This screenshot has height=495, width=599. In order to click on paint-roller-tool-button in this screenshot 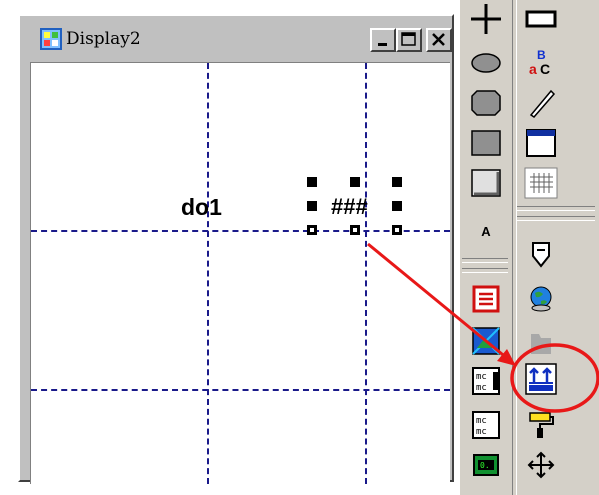, I will do `click(541, 425)`.